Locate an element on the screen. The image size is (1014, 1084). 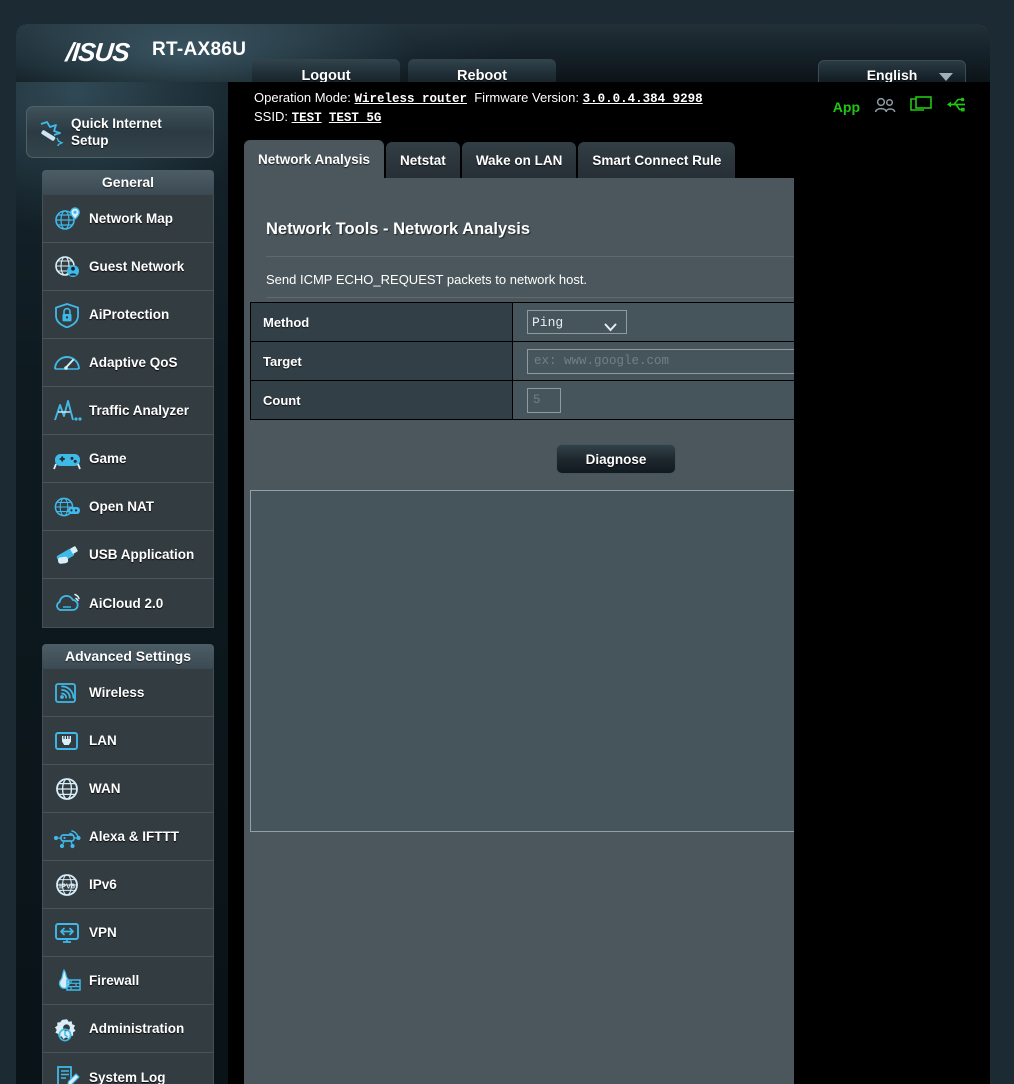
top-banner: /ISUS RT-AX86U Logout Reboot English is located at coordinates (503, 53).